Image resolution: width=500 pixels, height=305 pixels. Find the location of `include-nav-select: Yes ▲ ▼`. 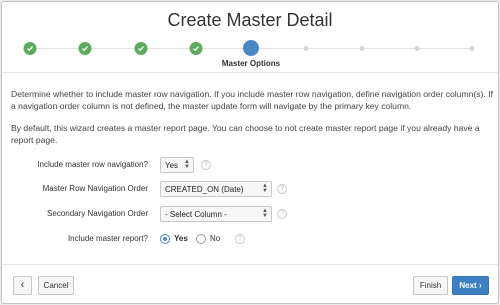

include-nav-select: Yes ▲ ▼ is located at coordinates (177, 165).